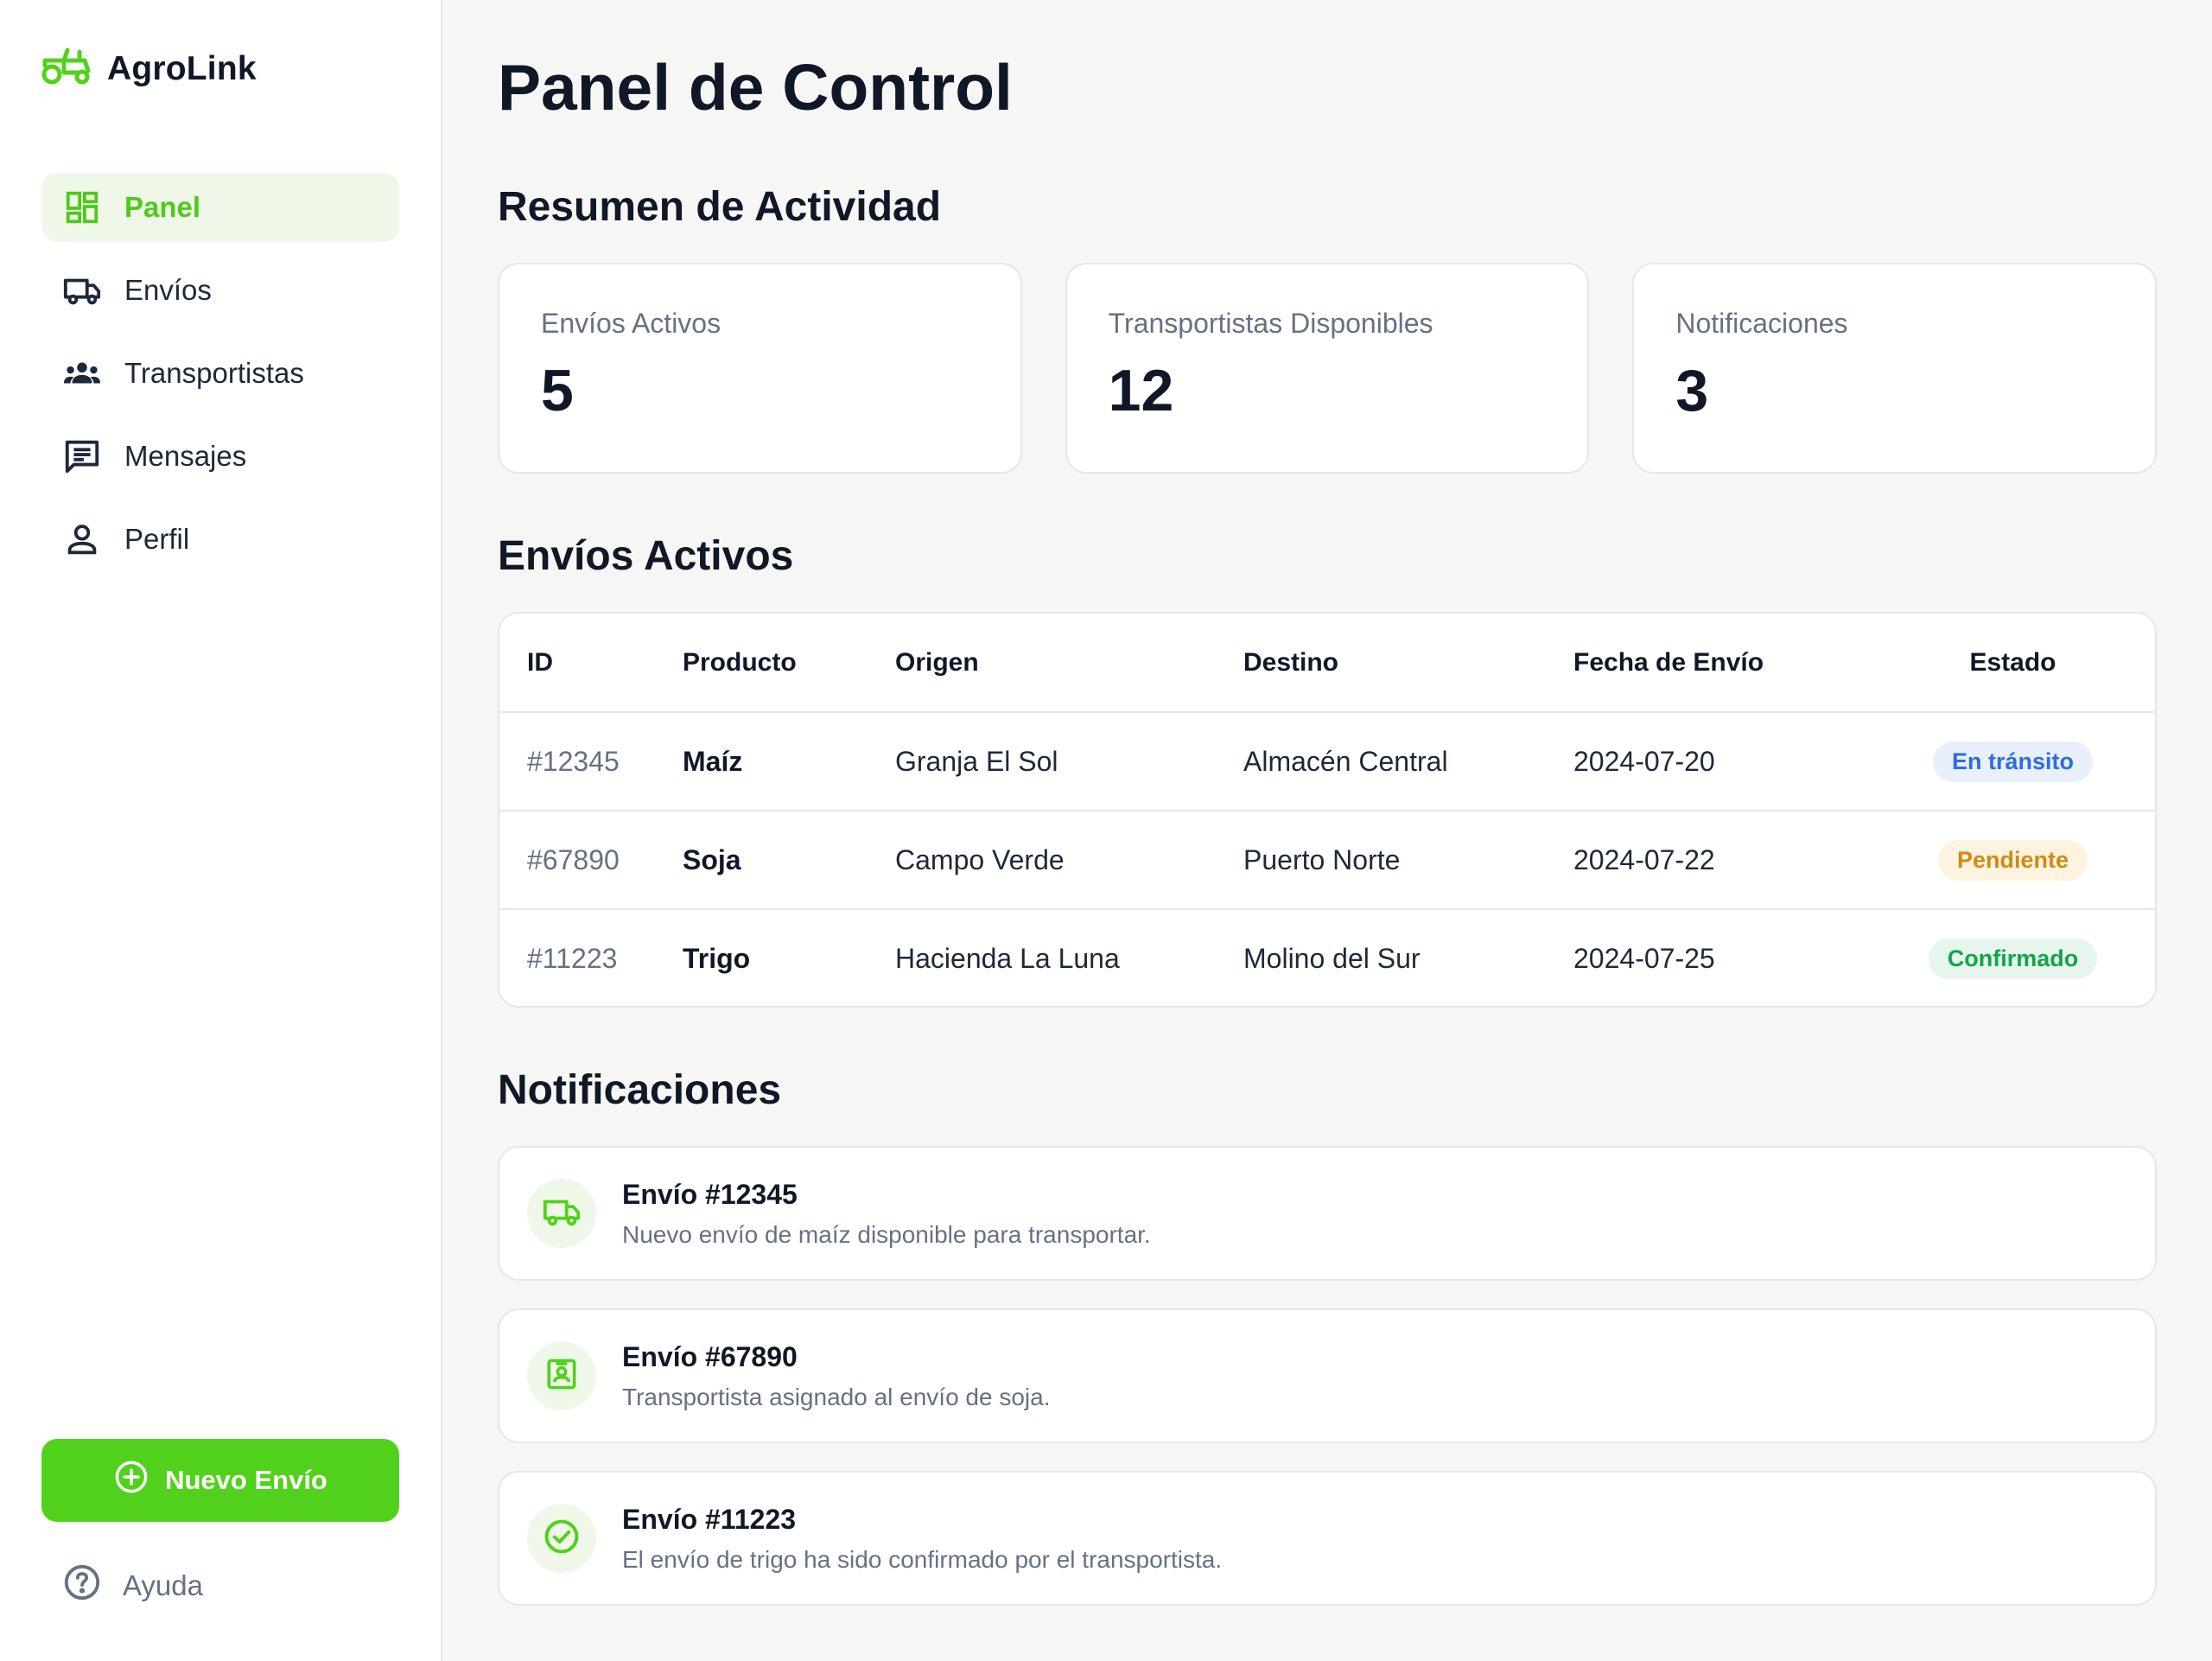 The height and width of the screenshot is (1661, 2212). Describe the element at coordinates (646, 556) in the screenshot. I see `shipments-title: Envíos Activos` at that location.